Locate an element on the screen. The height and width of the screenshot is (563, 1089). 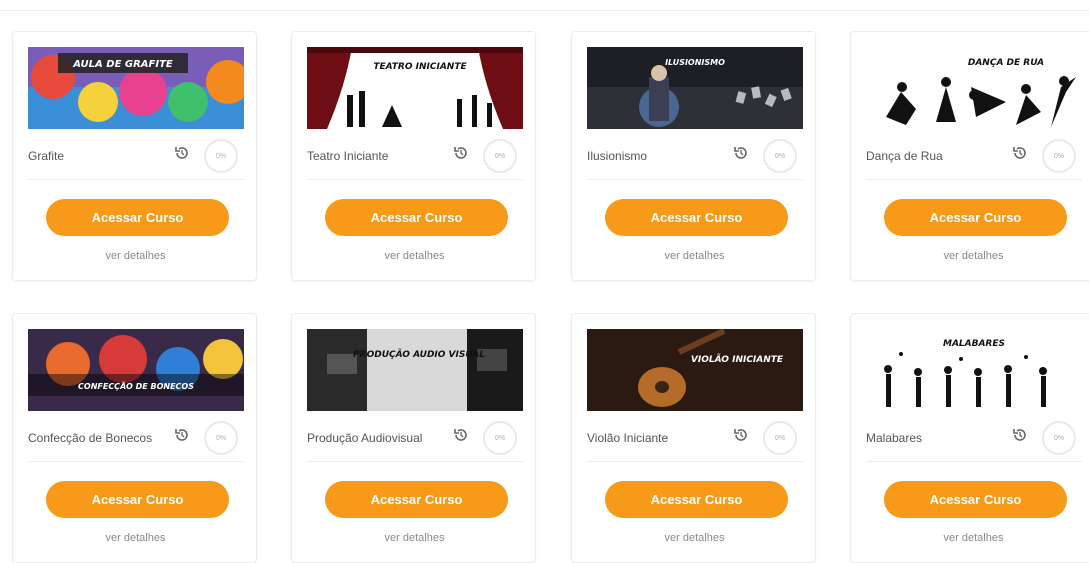
juggling-banner-image: MALABARES is located at coordinates (974, 370).